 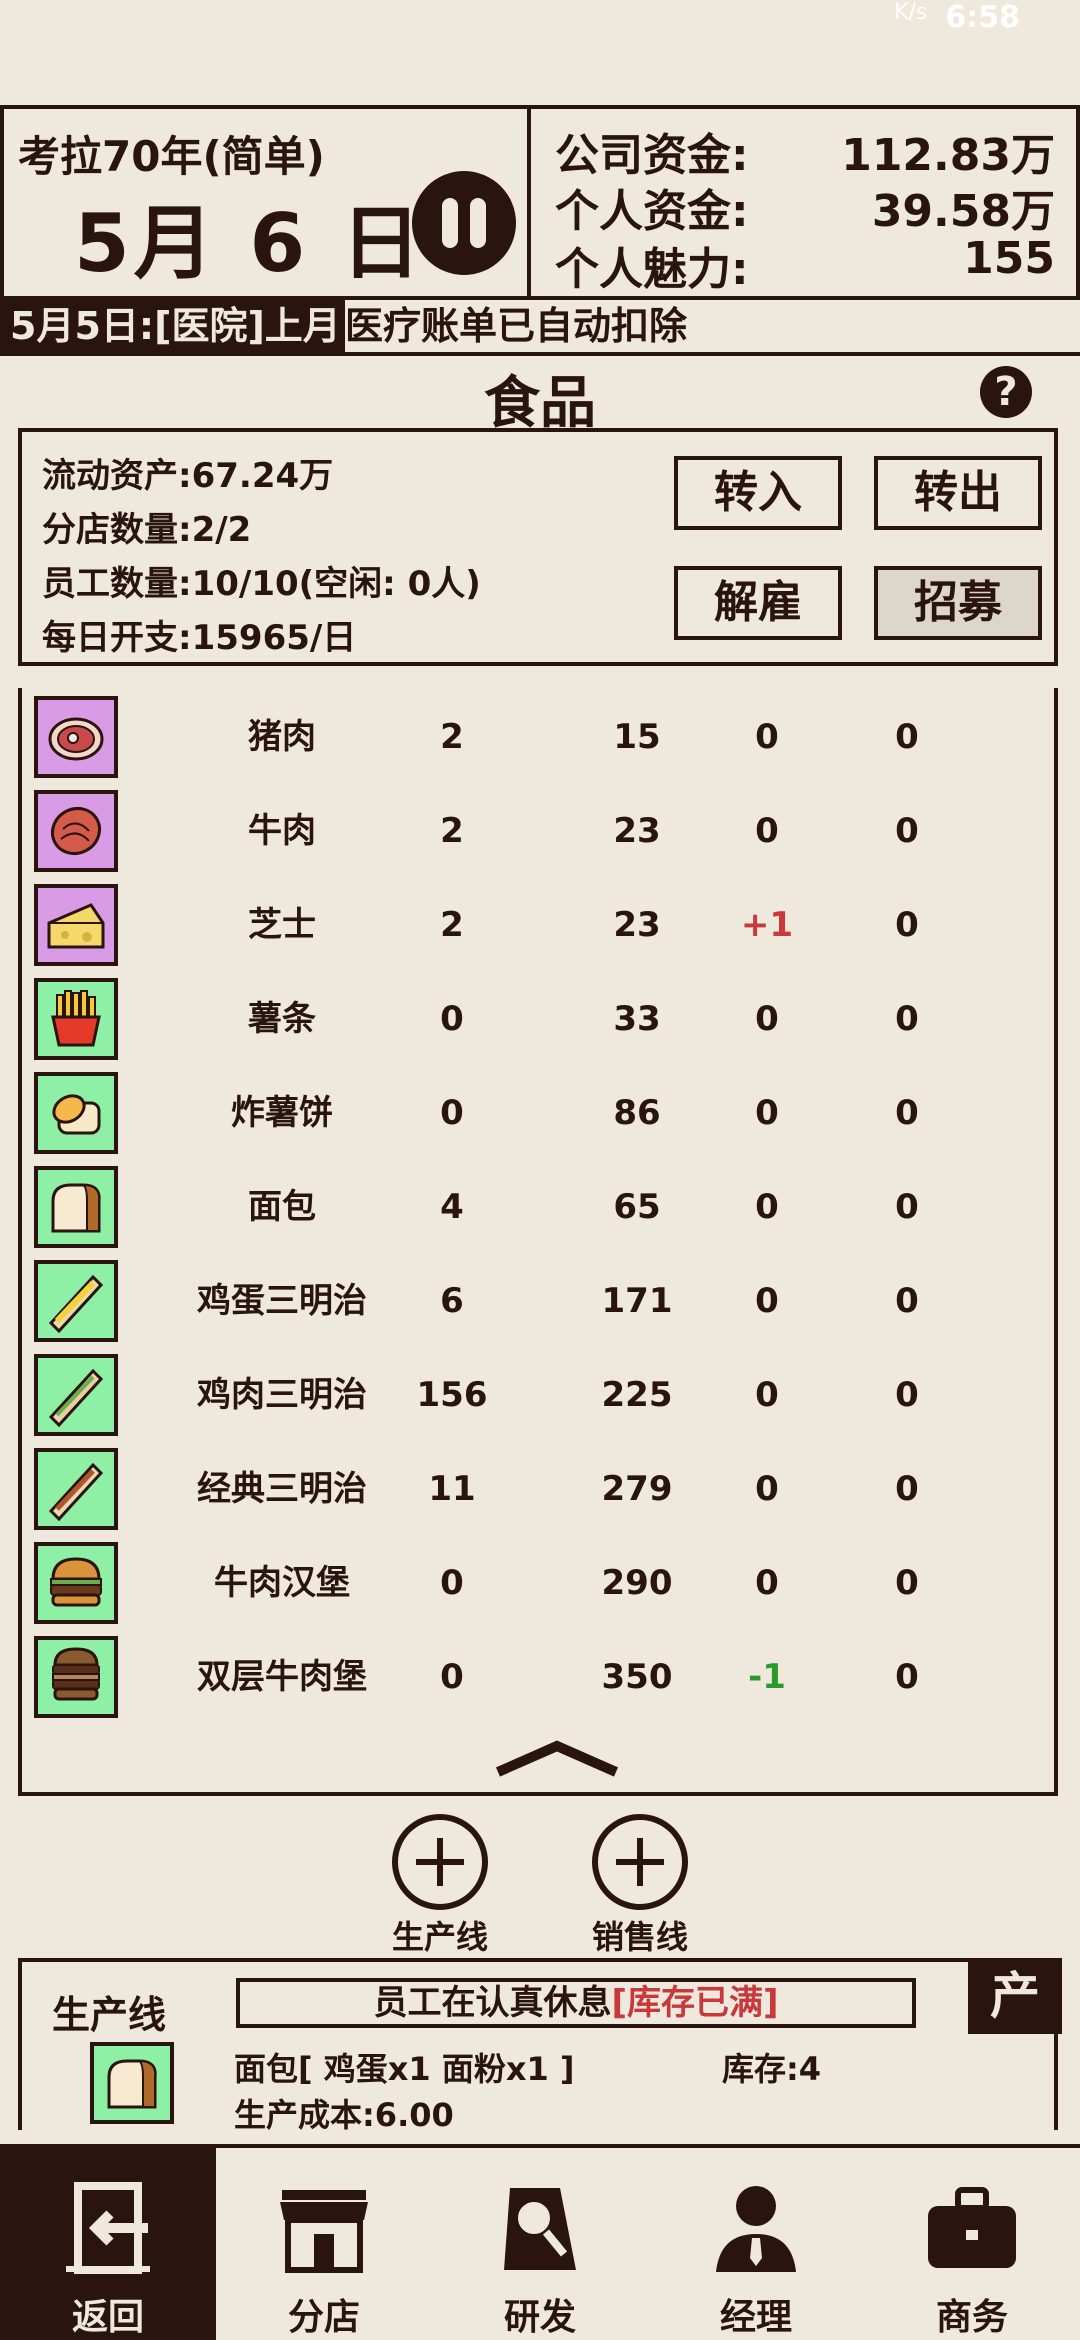 I want to click on research-magnifier-icon, so click(x=540, y=2229).